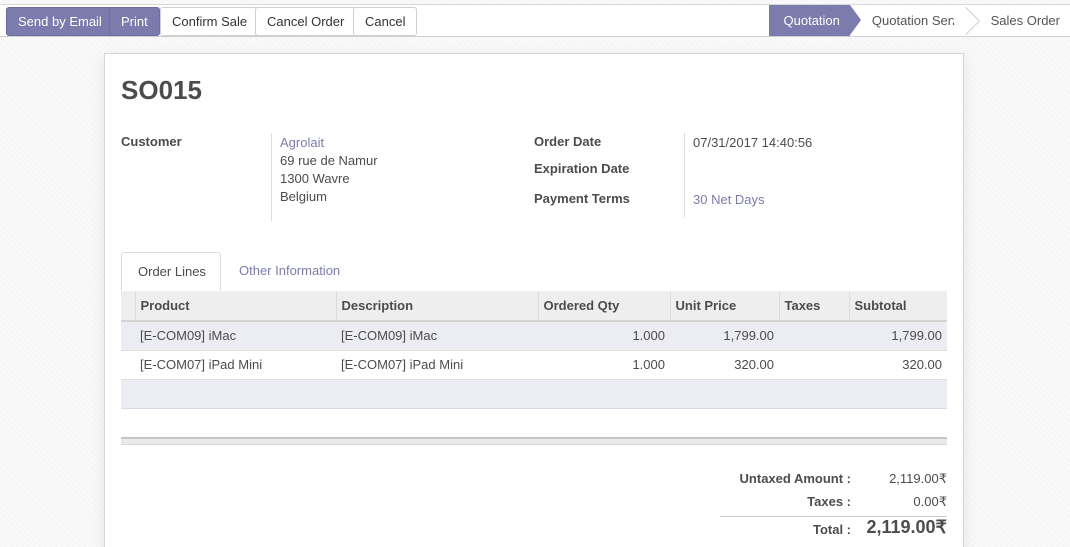  What do you see at coordinates (582, 198) in the screenshot?
I see `payment-terms-label: Payment Terms` at bounding box center [582, 198].